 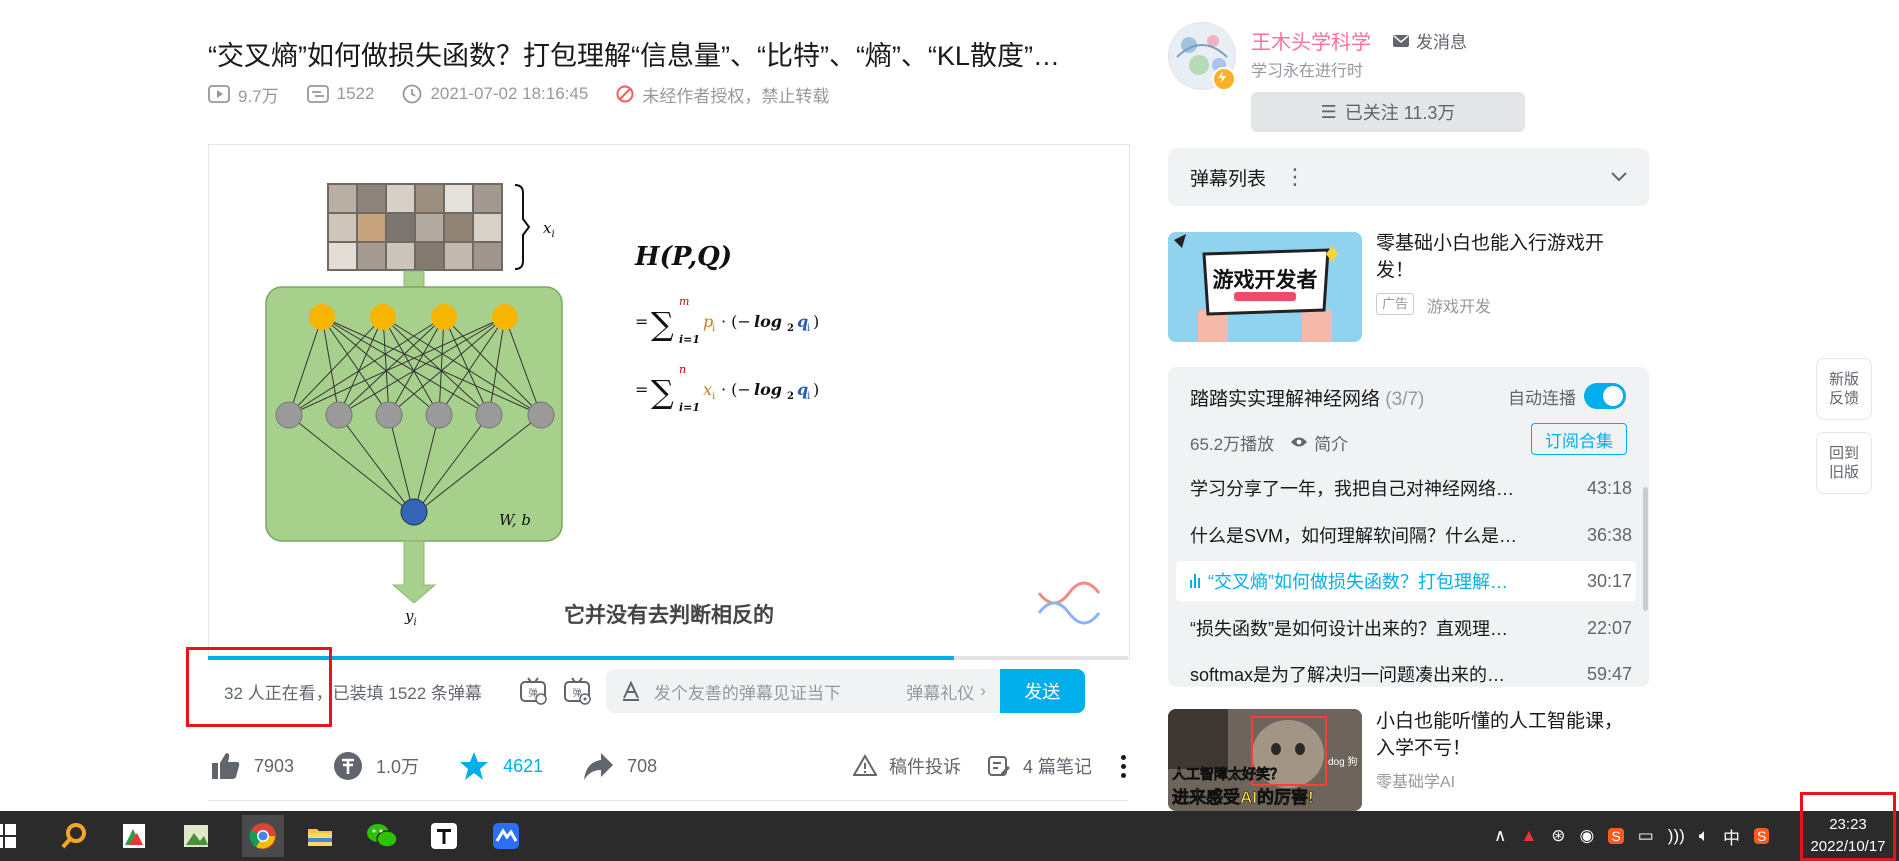 I want to click on y-label: yi, so click(x=410, y=617).